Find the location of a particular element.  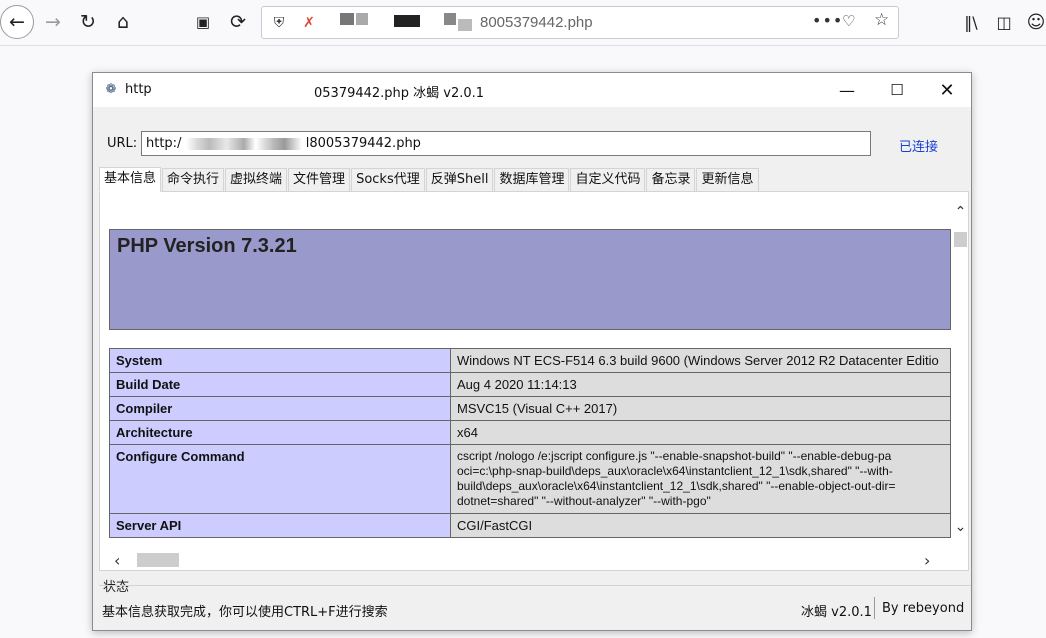

vertical-scrollbar: ⌃ ⌄ is located at coordinates (960, 370).